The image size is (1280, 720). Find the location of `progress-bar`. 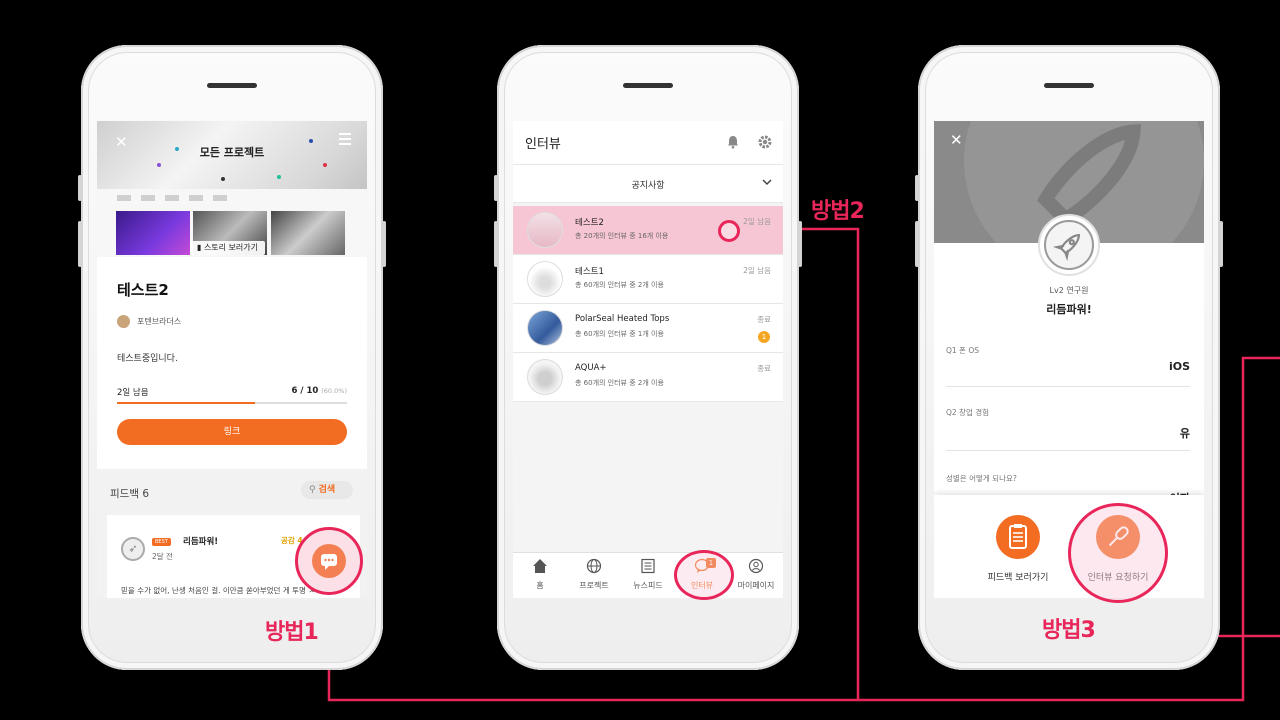

progress-bar is located at coordinates (232, 403).